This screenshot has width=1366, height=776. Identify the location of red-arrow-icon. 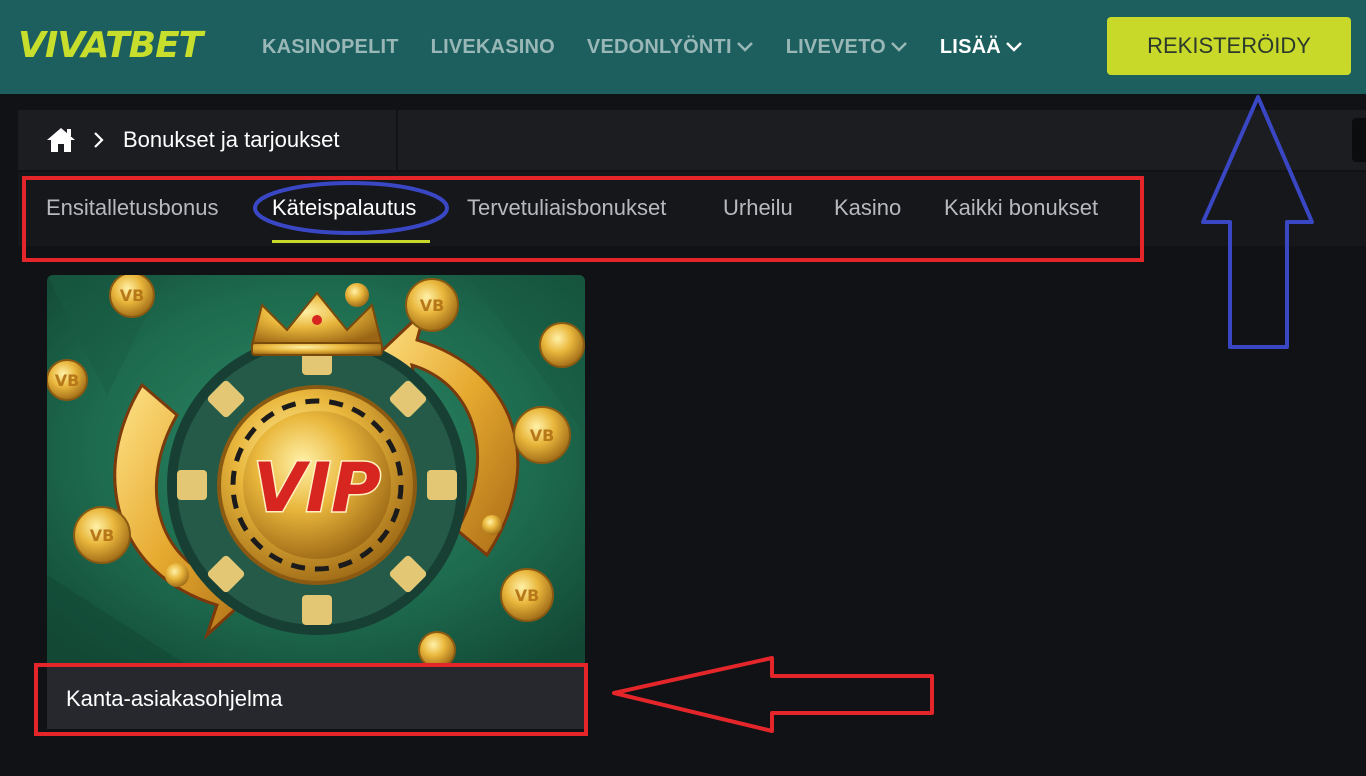
(773, 694).